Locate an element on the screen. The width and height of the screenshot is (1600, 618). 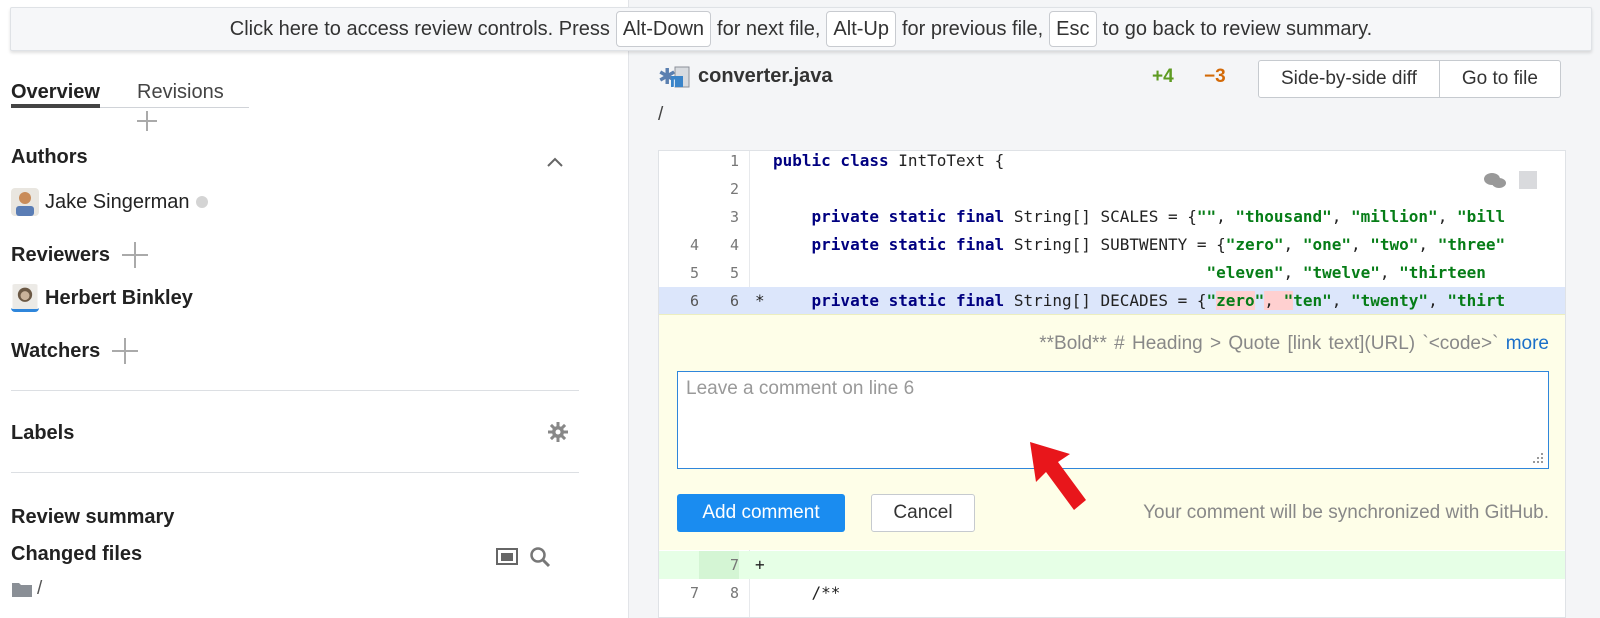
code-string: "twenty" is located at coordinates (1390, 300).